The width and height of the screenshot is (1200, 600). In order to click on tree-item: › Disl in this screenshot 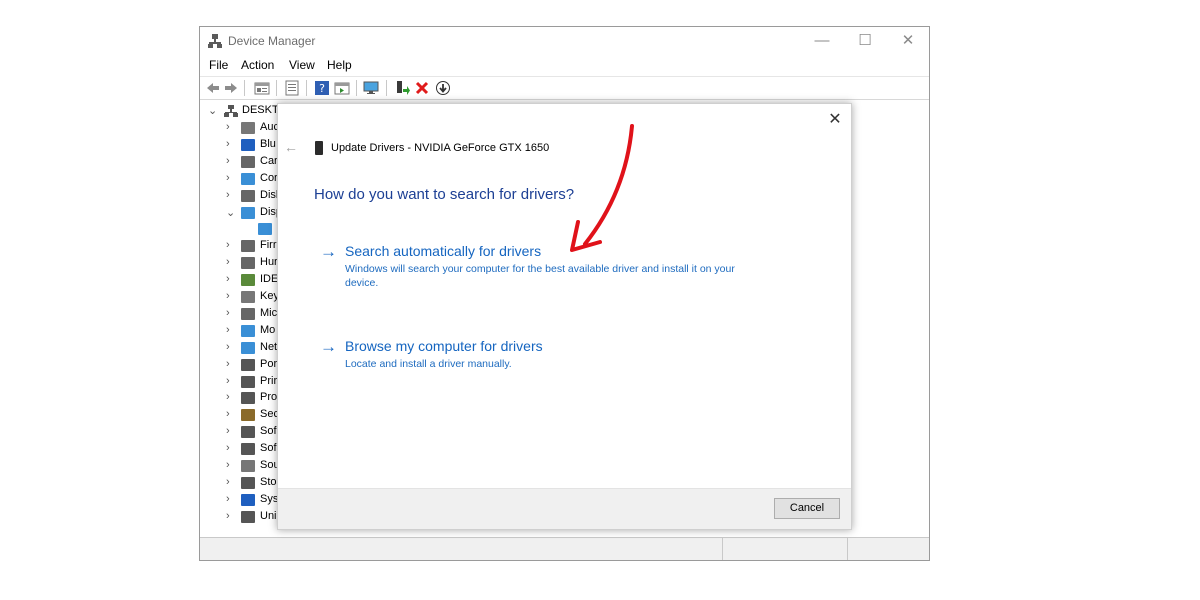, I will do `click(240, 196)`.